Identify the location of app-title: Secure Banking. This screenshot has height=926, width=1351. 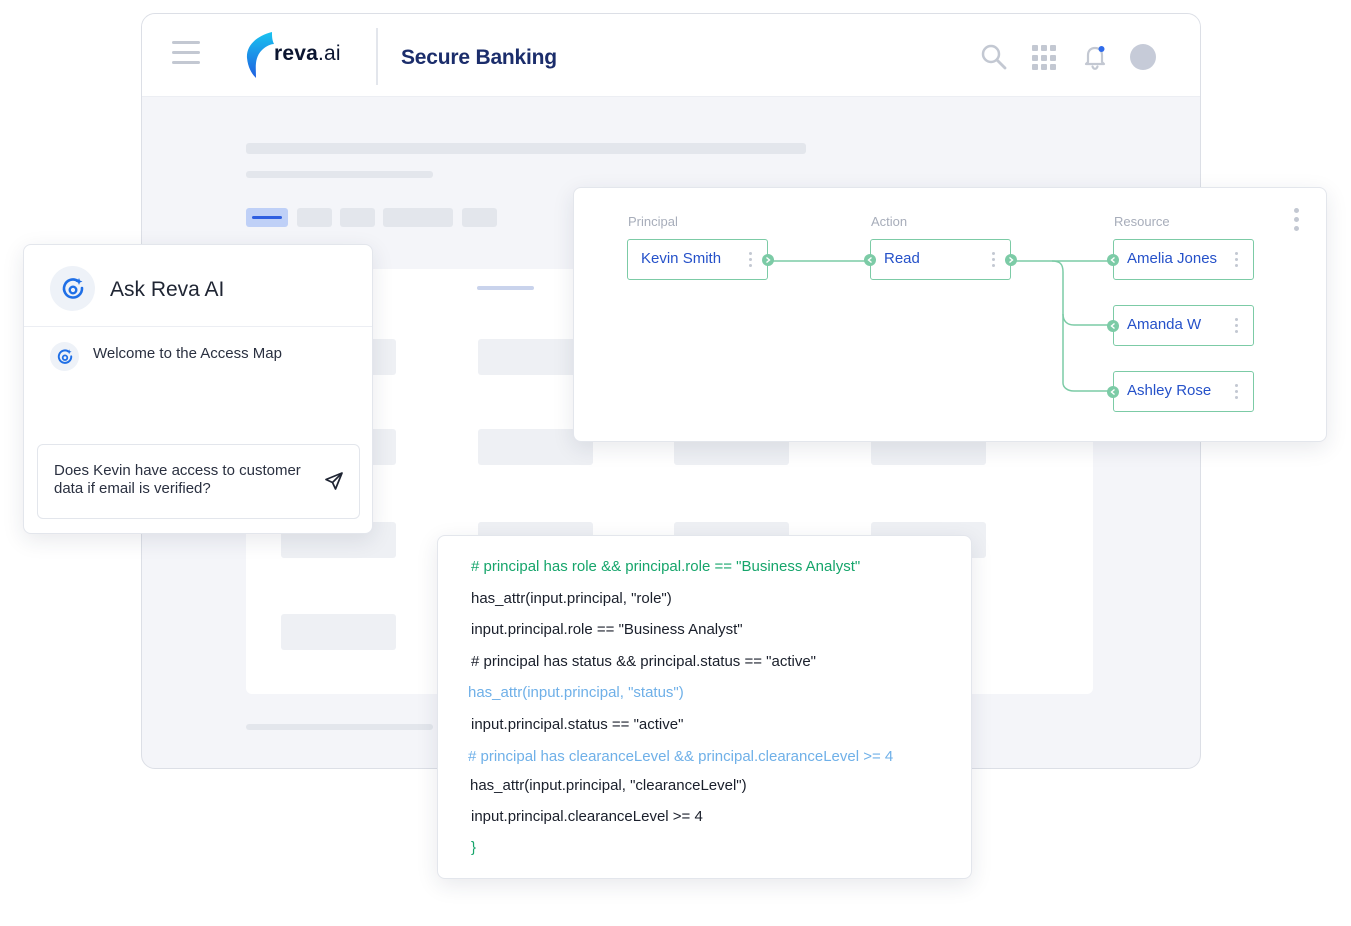
(479, 57).